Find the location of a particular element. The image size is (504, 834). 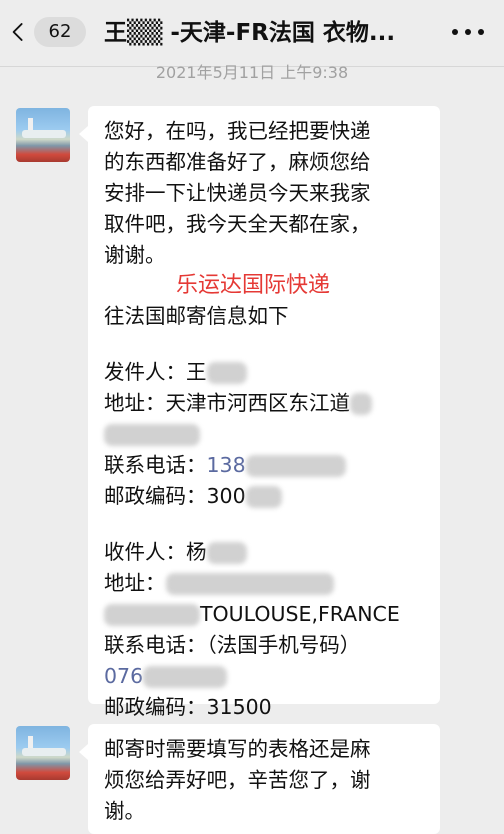

recipient-address-line2: TOULOUSE,FRANCE is located at coordinates (264, 614).